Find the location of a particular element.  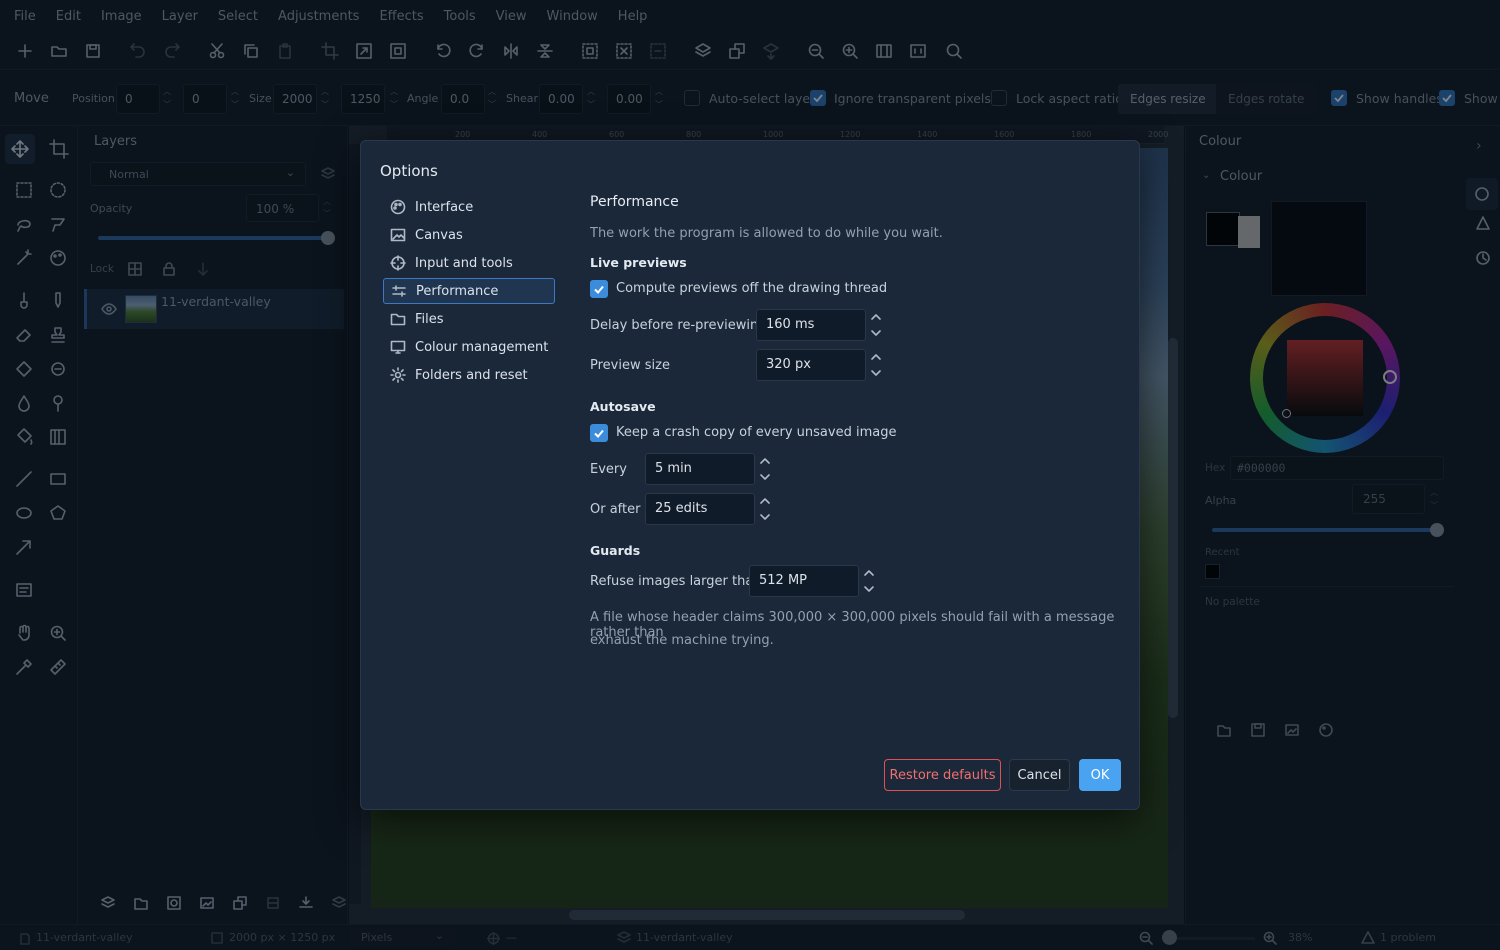

or-after-label: Or after is located at coordinates (615, 509).